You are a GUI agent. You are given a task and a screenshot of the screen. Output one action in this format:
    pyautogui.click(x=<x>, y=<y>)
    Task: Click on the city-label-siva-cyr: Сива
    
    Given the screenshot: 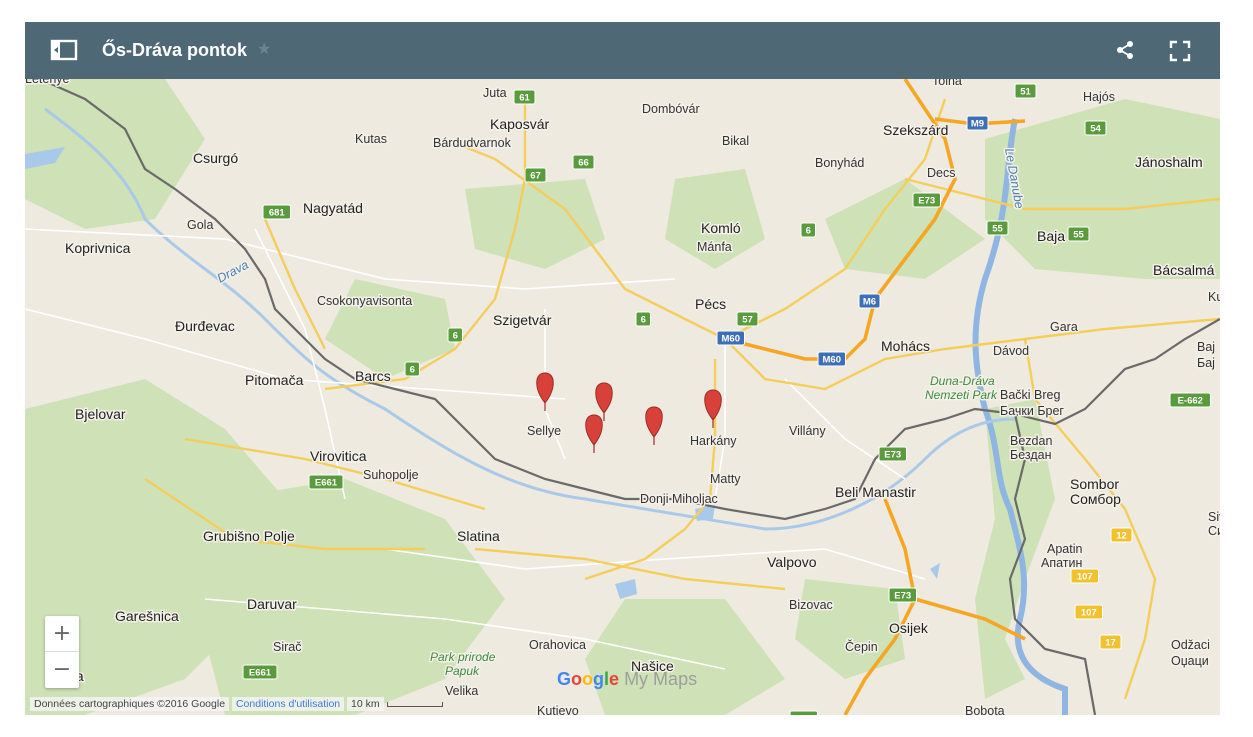 What is the action you would take?
    pyautogui.click(x=1214, y=531)
    